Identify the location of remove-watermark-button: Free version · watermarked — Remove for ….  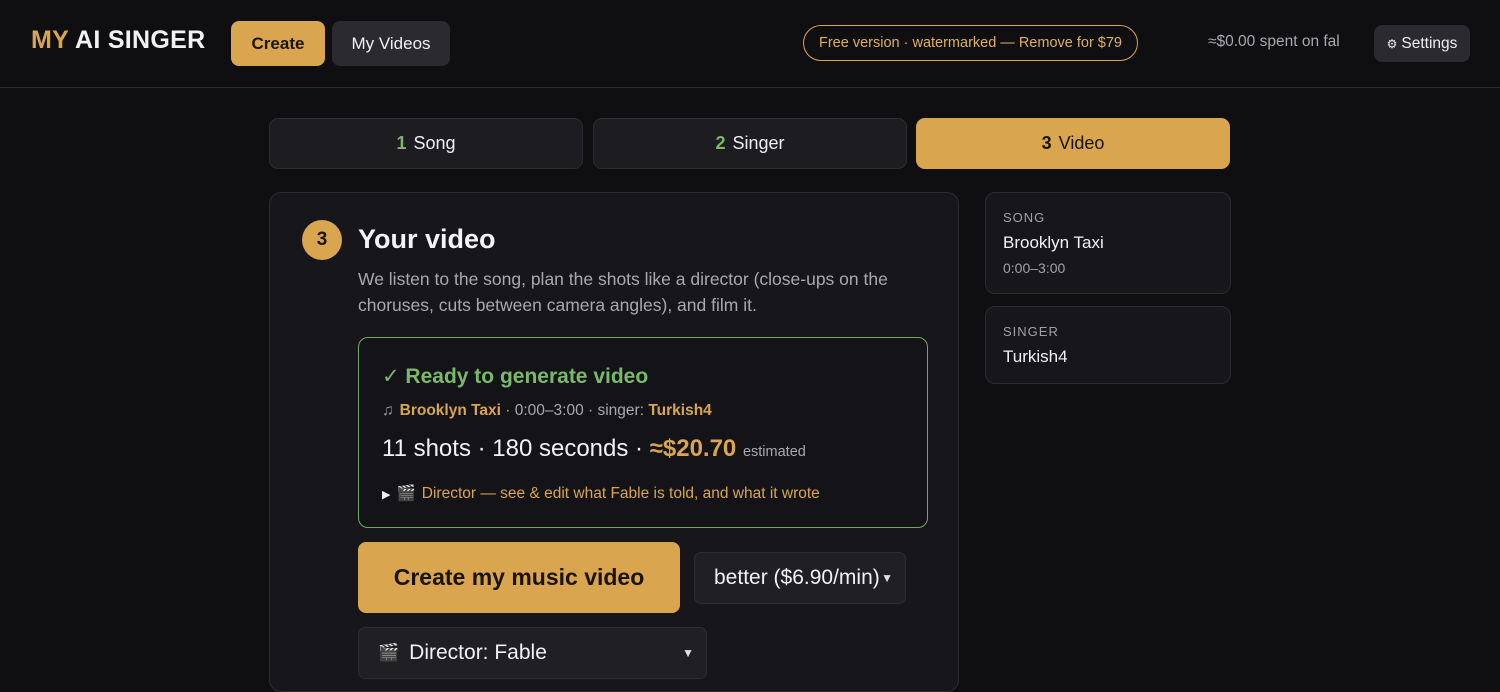
(970, 43).